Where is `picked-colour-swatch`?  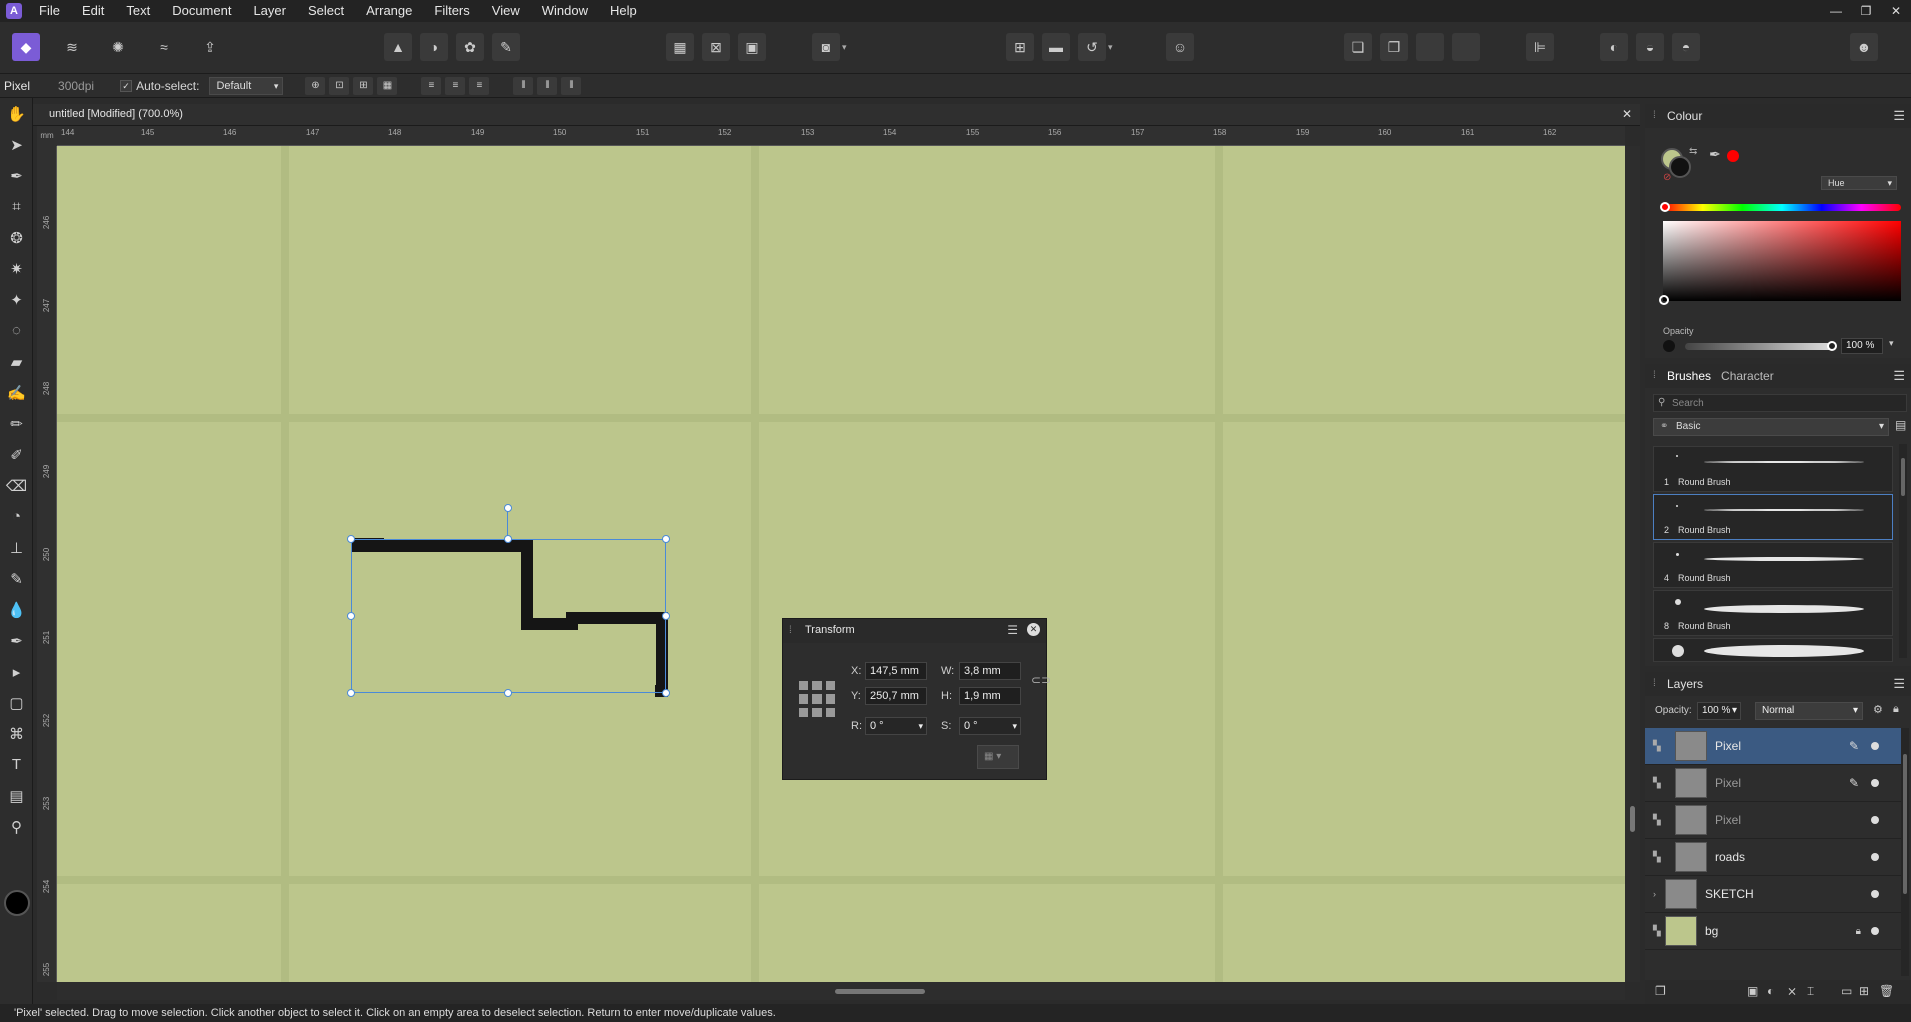
picked-colour-swatch is located at coordinates (1733, 156).